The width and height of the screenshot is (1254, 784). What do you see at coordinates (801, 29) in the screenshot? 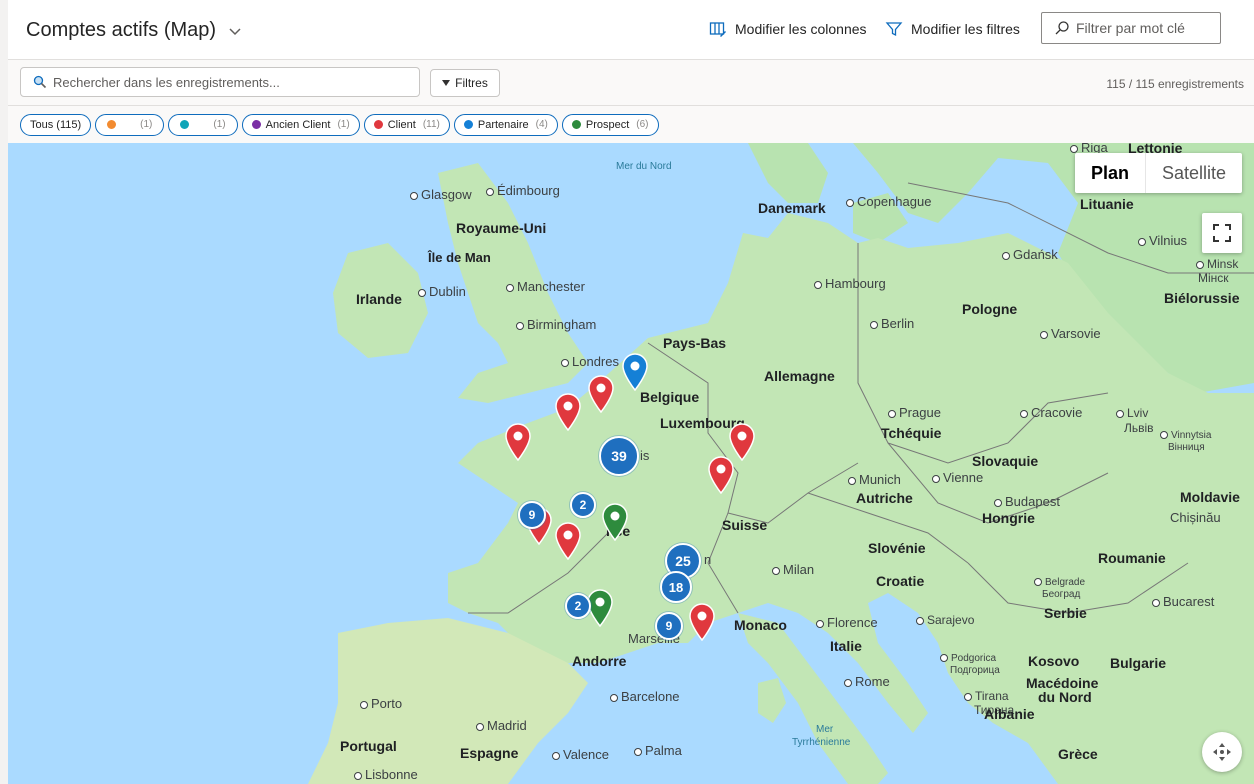
I see `edit-columns-label: Modifier les colonnes` at bounding box center [801, 29].